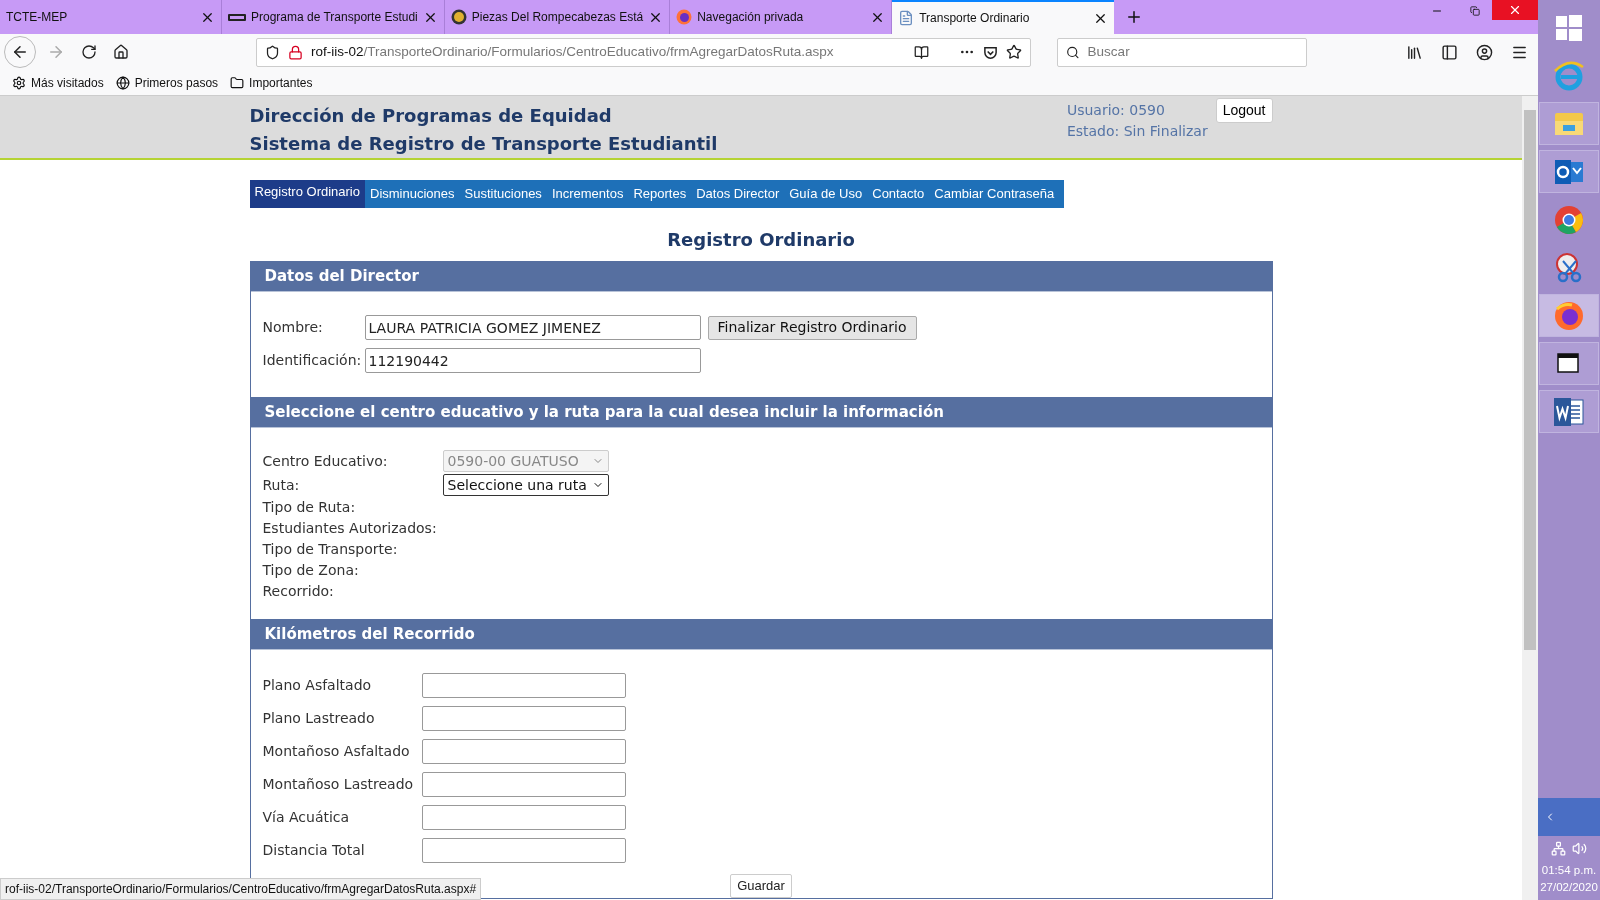 The height and width of the screenshot is (900, 1600). Describe the element at coordinates (572, 51) in the screenshot. I see `url-text: rof-iis-02/TransporteOrdinario/Formularios/CentroEducativo/frmAgregarDatosRuta.aspx` at that location.